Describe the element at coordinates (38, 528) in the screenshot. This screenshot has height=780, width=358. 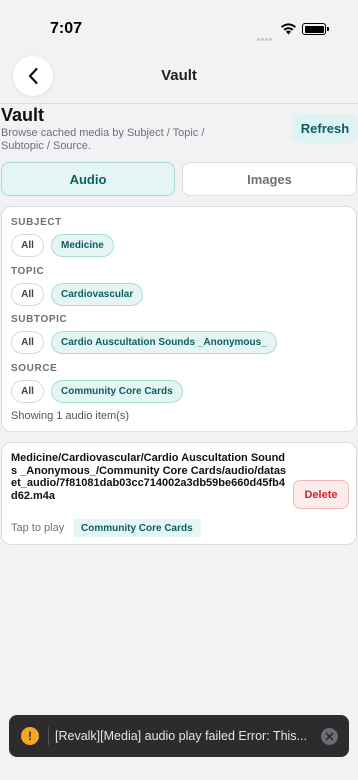
I see `tap-to-play-hint: Tap to play` at that location.